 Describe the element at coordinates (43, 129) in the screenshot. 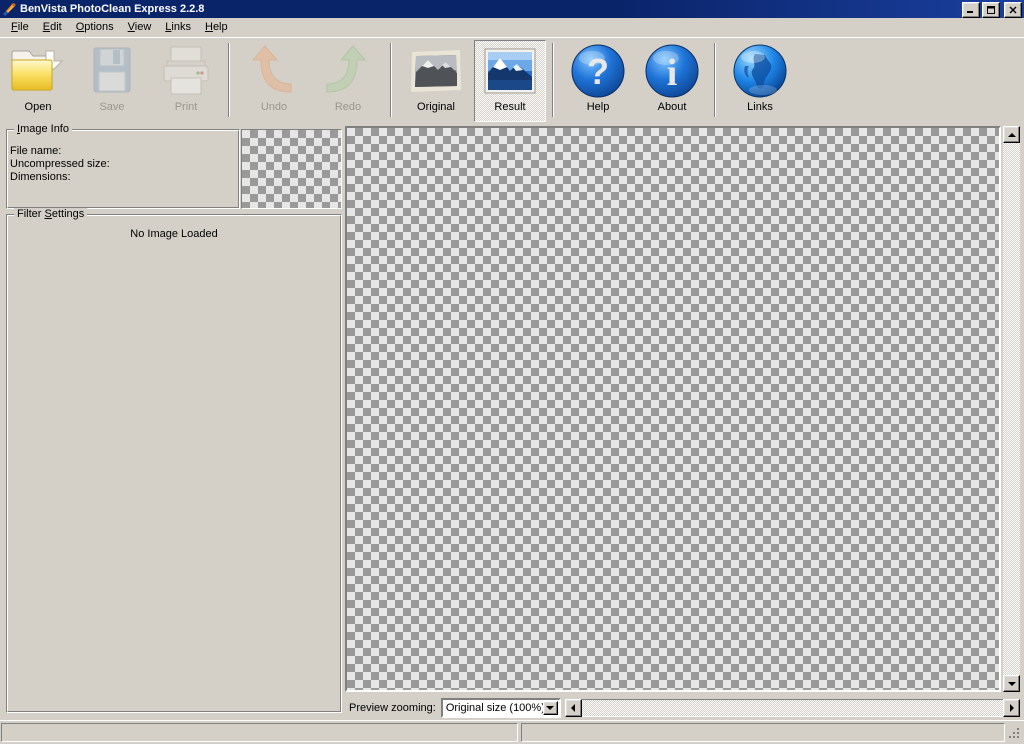

I see `image-info-group-title: Image Info` at that location.